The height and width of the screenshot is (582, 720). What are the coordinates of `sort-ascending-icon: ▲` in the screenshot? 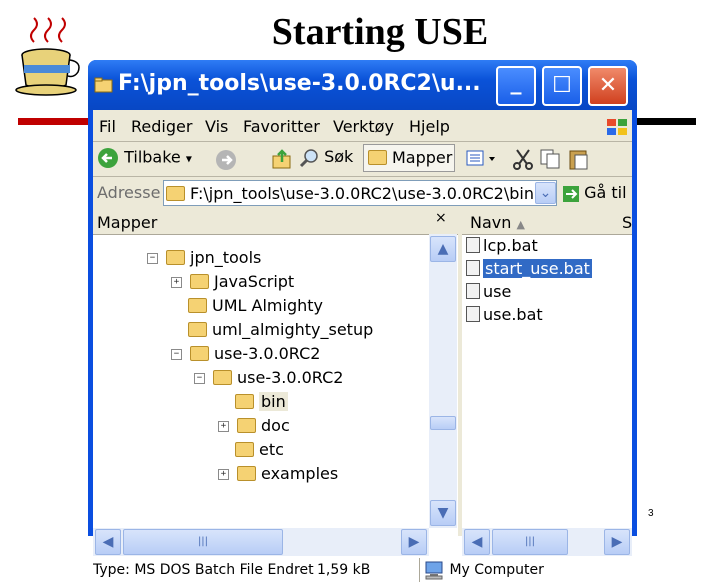 It's located at (520, 224).